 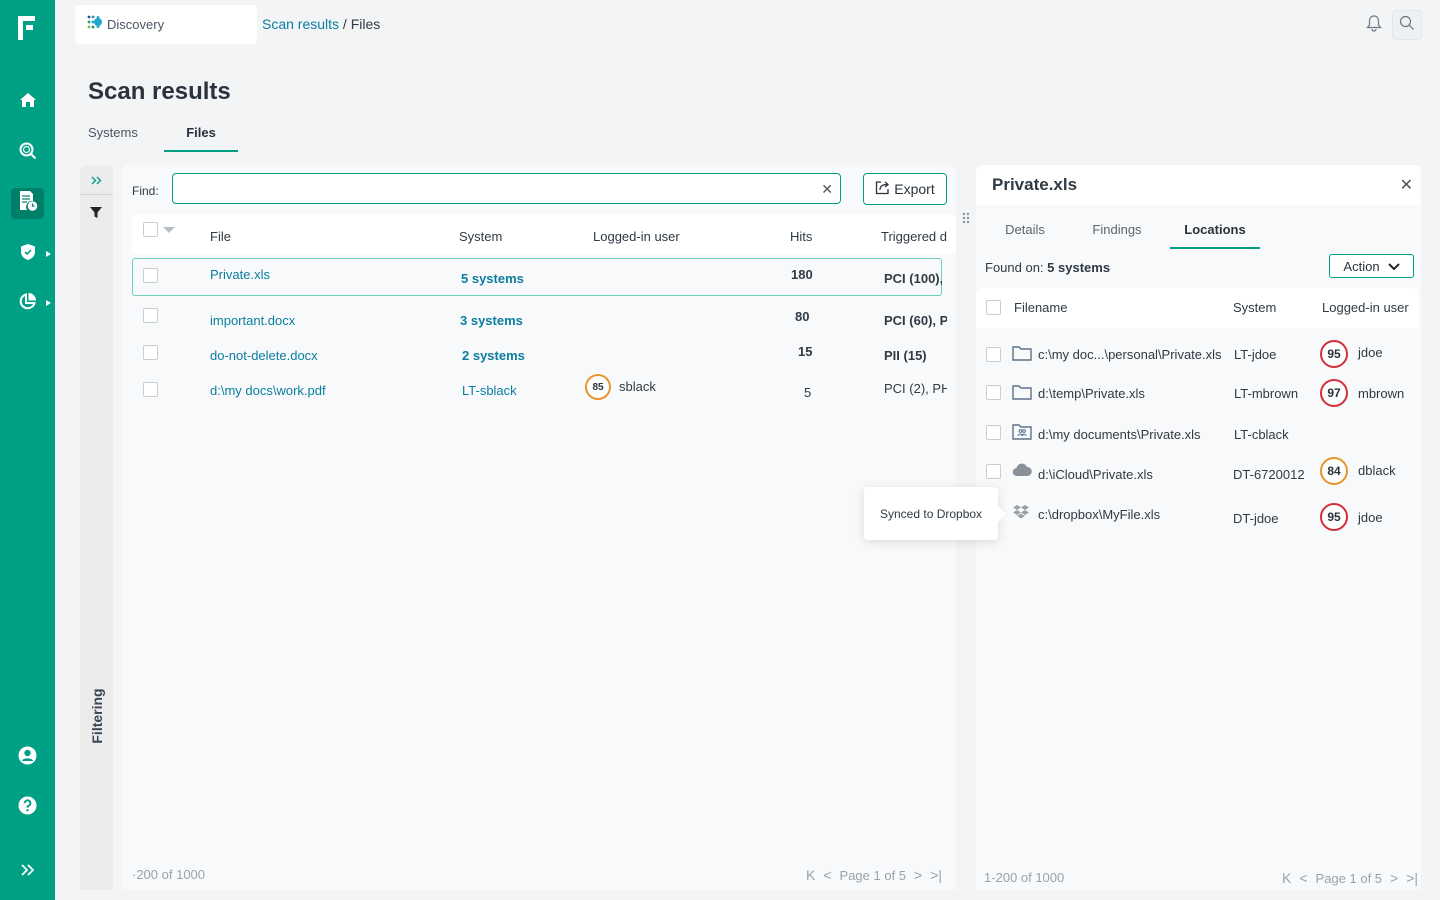 I want to click on location-system: LT-cblack, so click(x=1261, y=434).